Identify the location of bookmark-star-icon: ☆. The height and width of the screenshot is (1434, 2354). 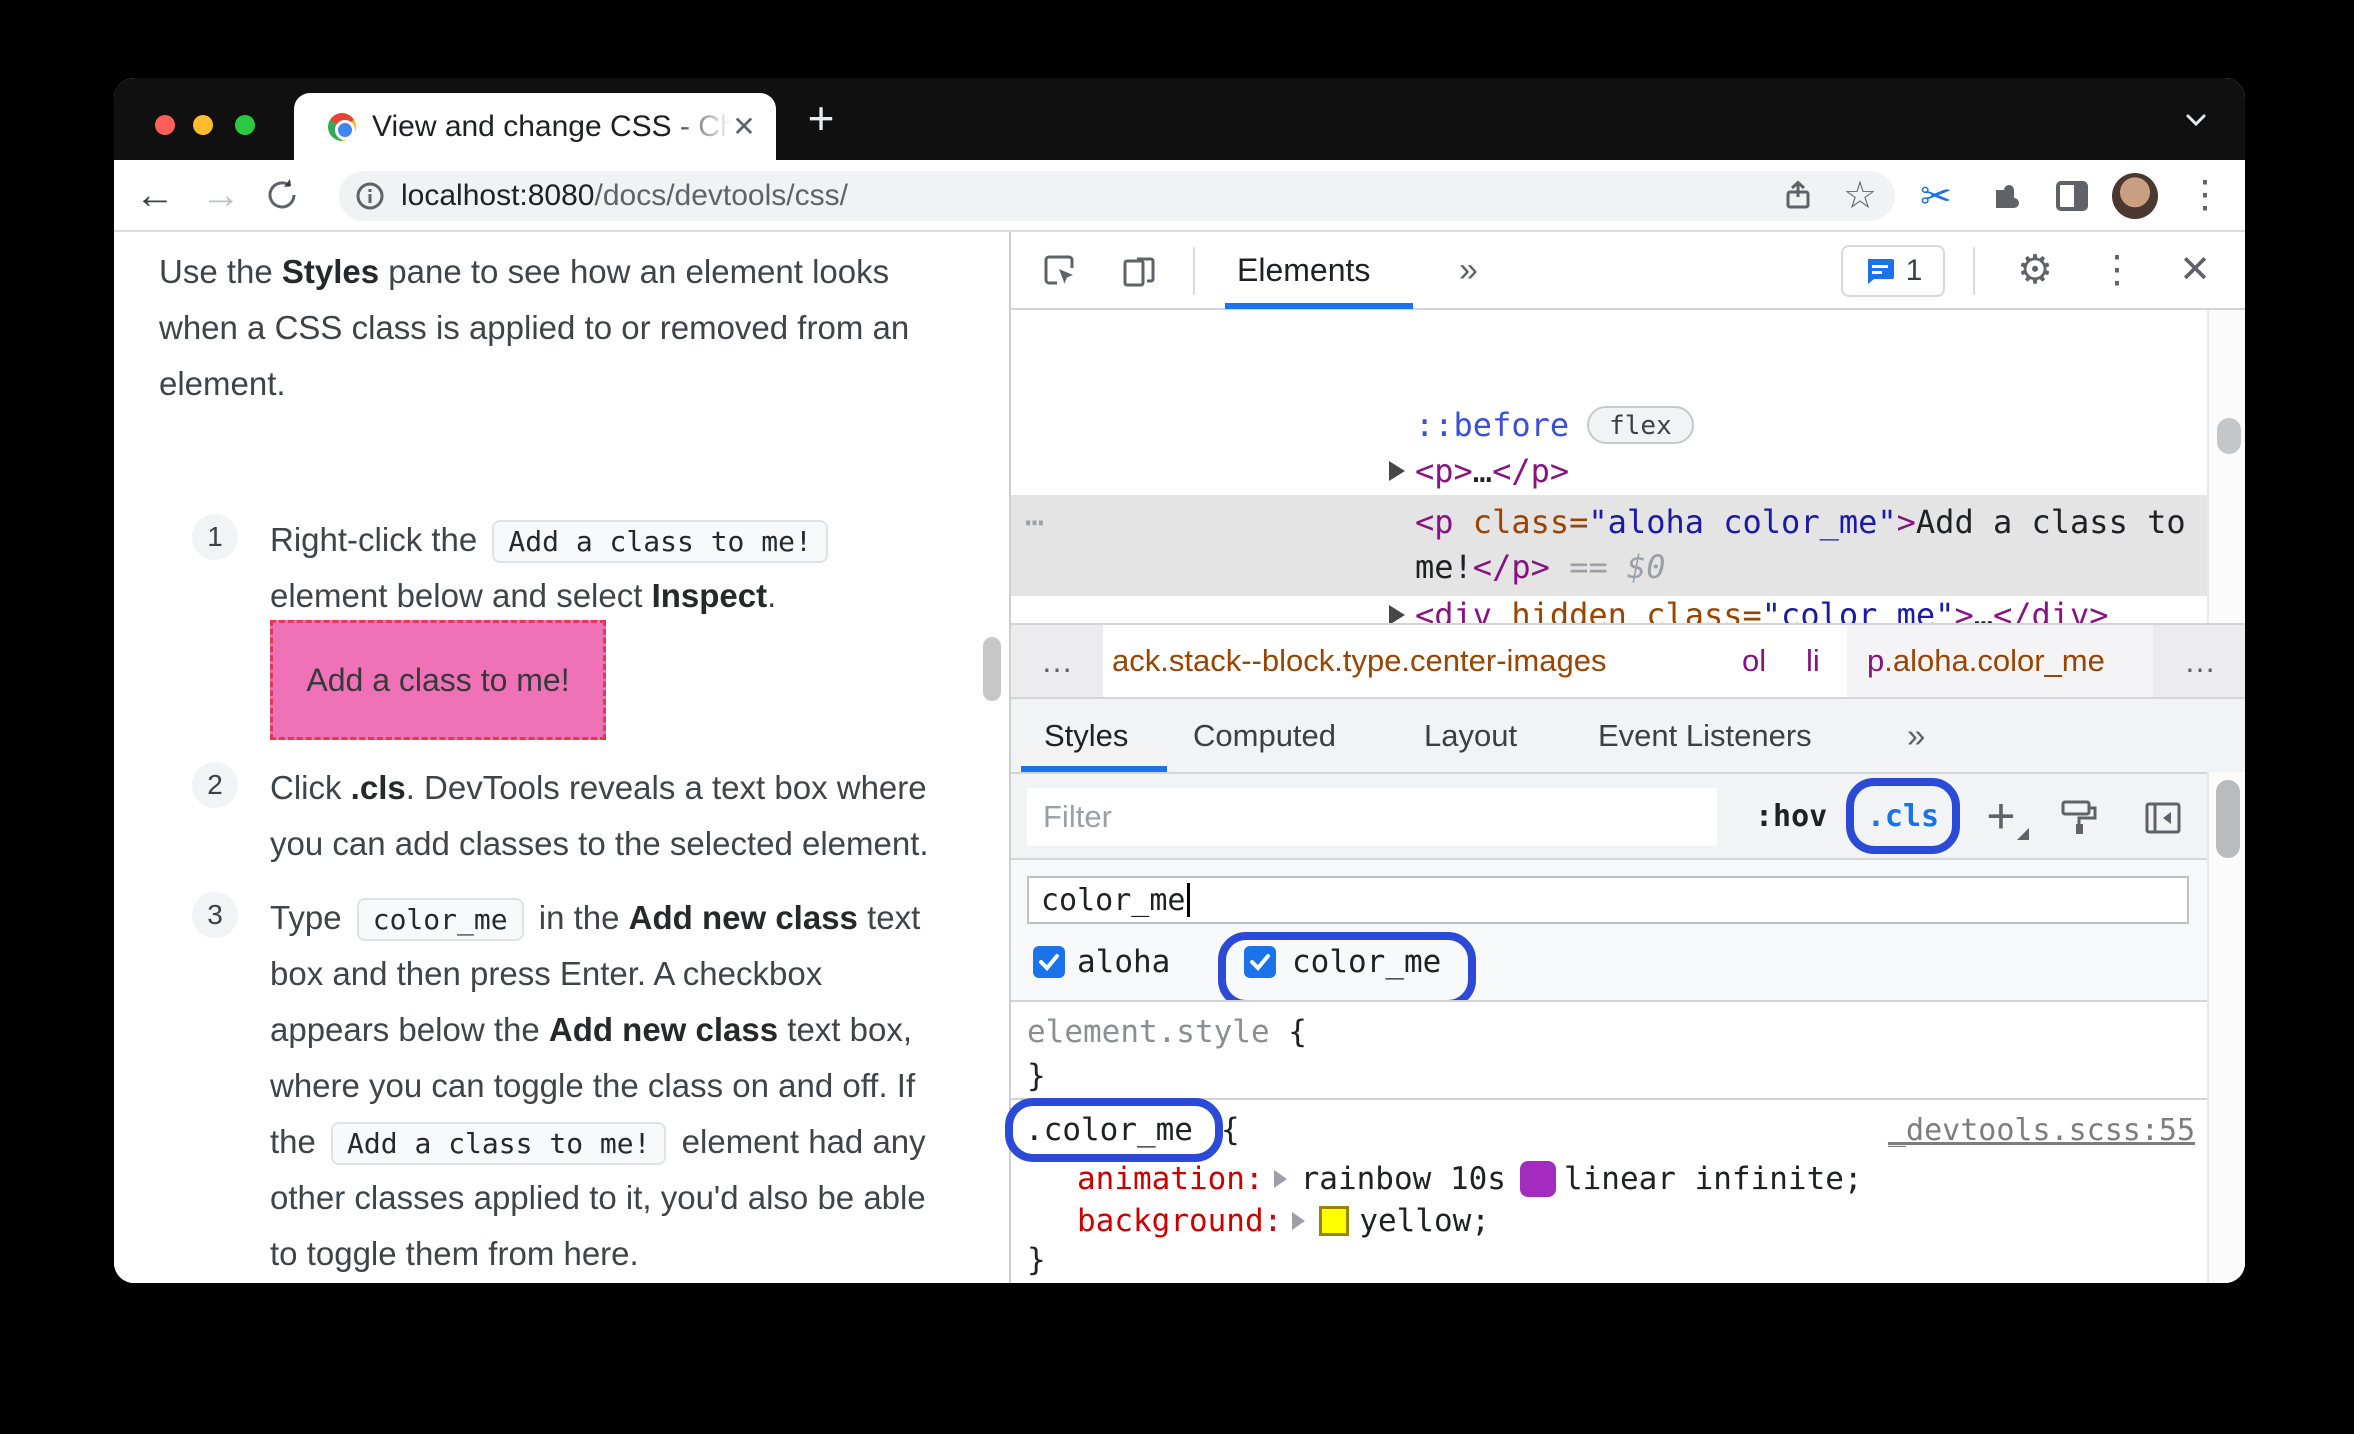
(1860, 195).